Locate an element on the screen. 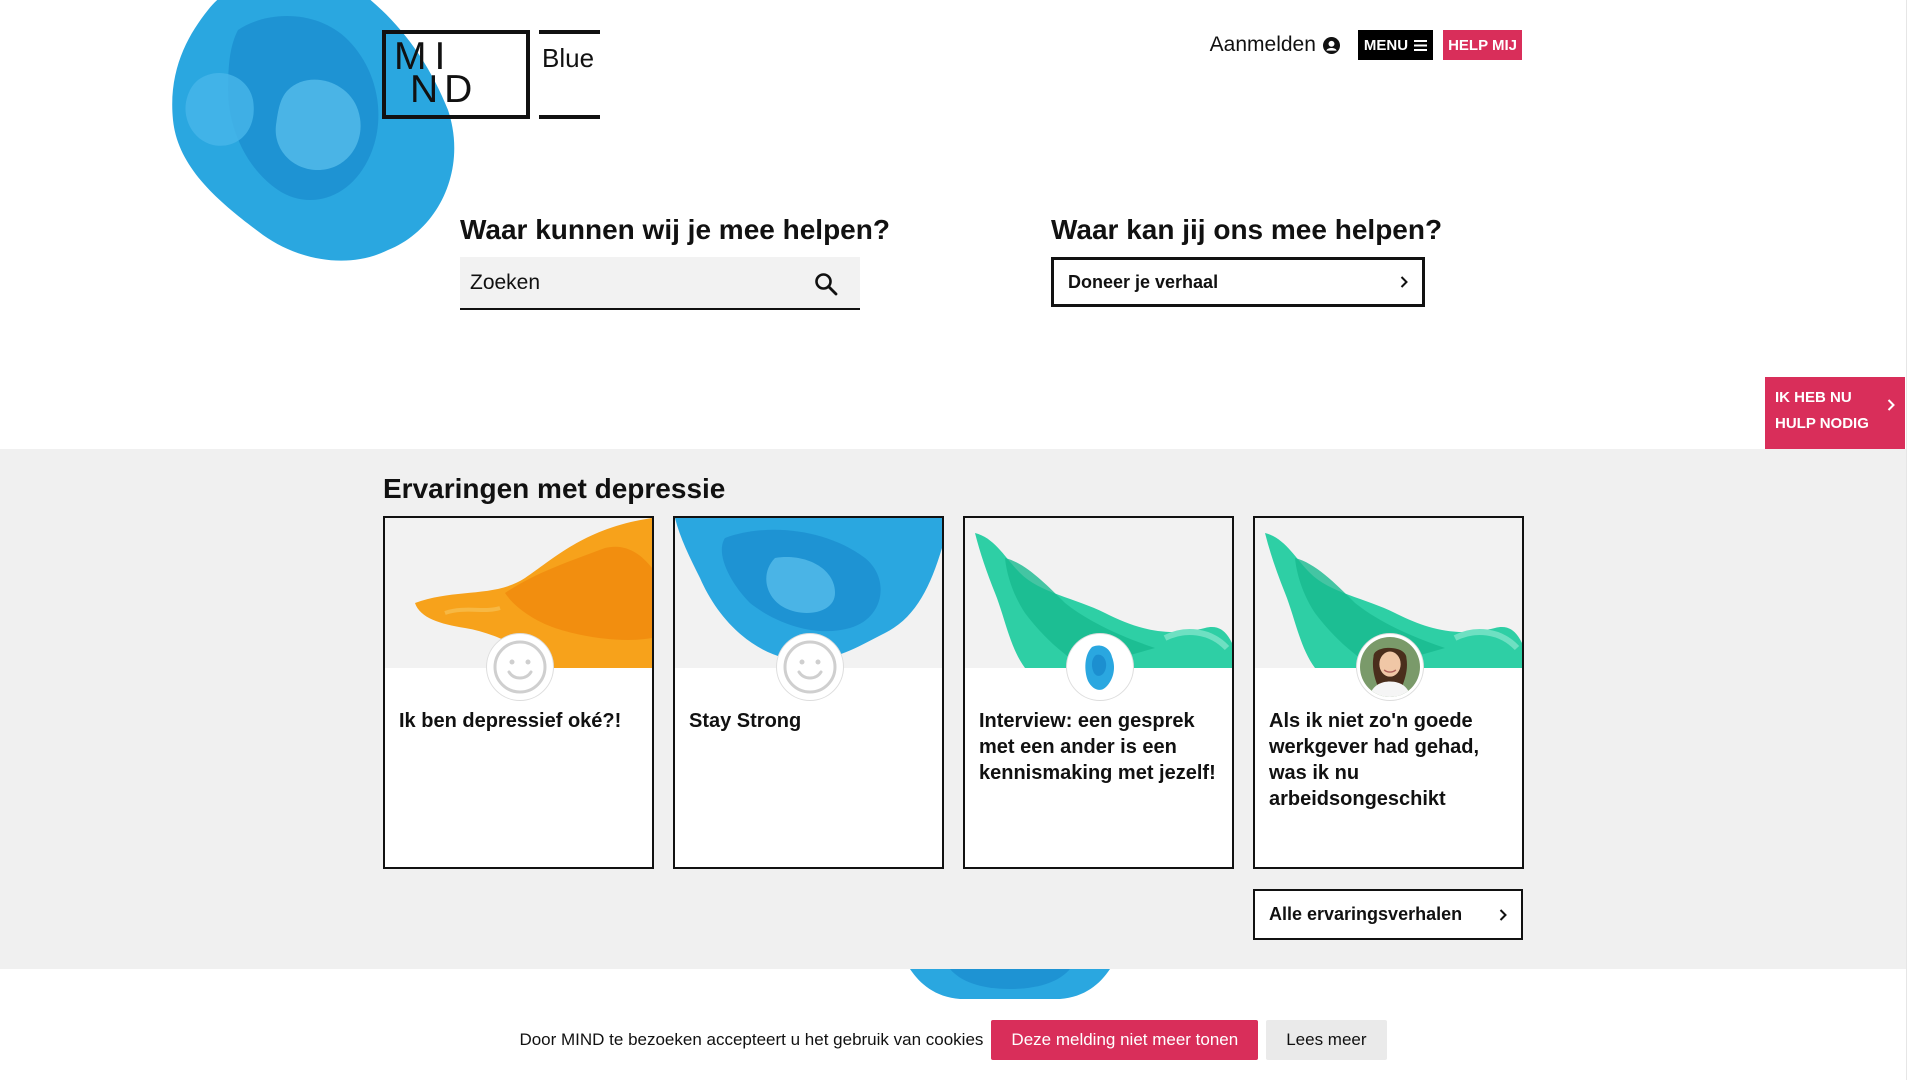 Image resolution: width=1920 pixels, height=1080 pixels. top-nav: Aanmelden MENU HELP MIJ is located at coordinates (1366, 45).